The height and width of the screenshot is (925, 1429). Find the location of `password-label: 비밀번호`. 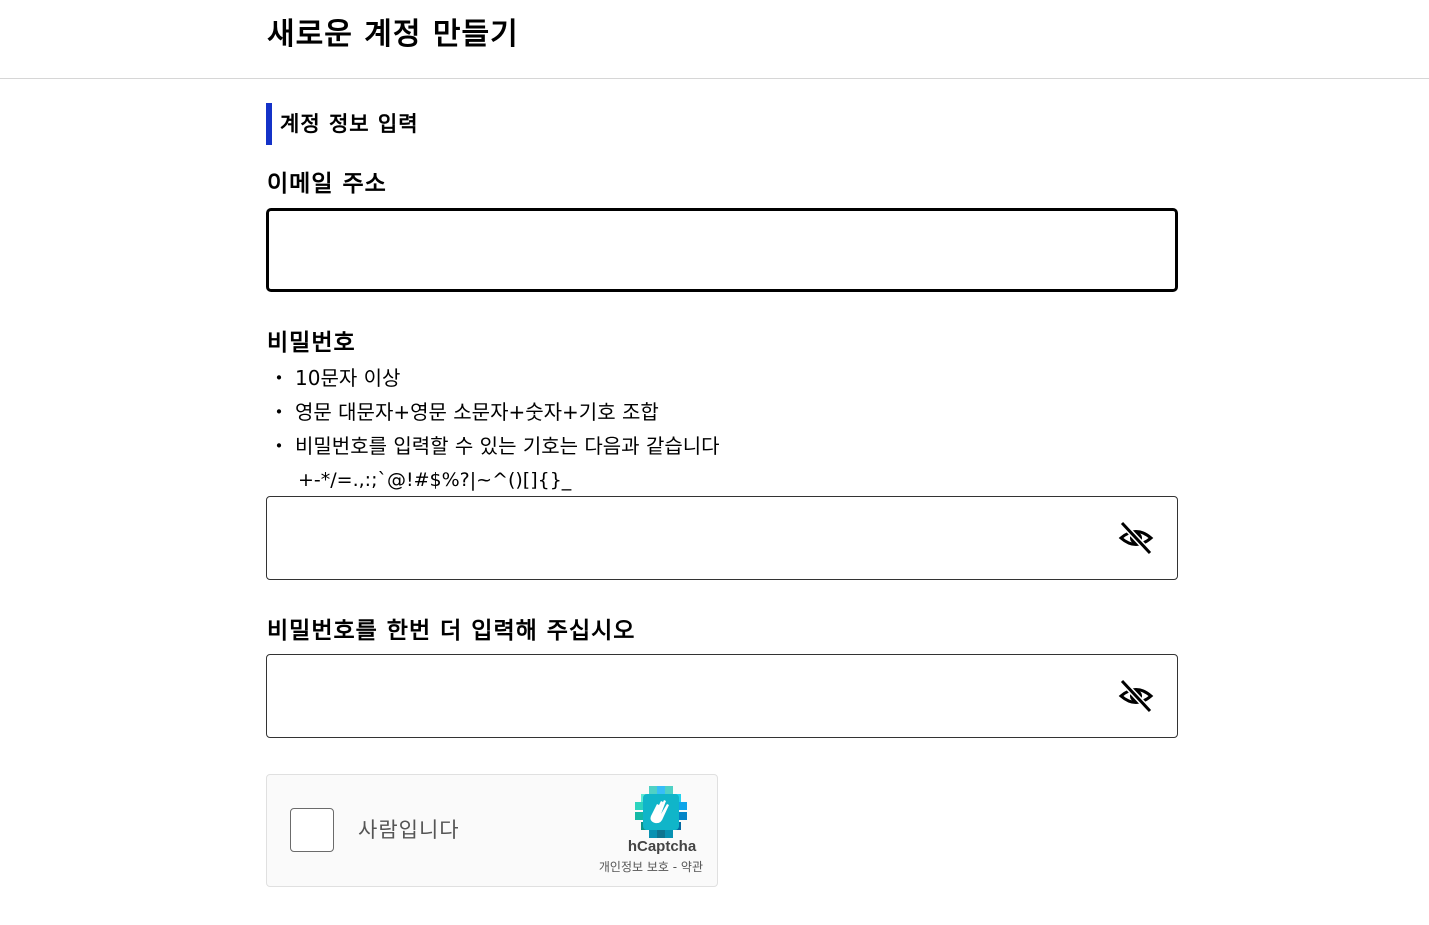

password-label: 비밀번호 is located at coordinates (311, 343).